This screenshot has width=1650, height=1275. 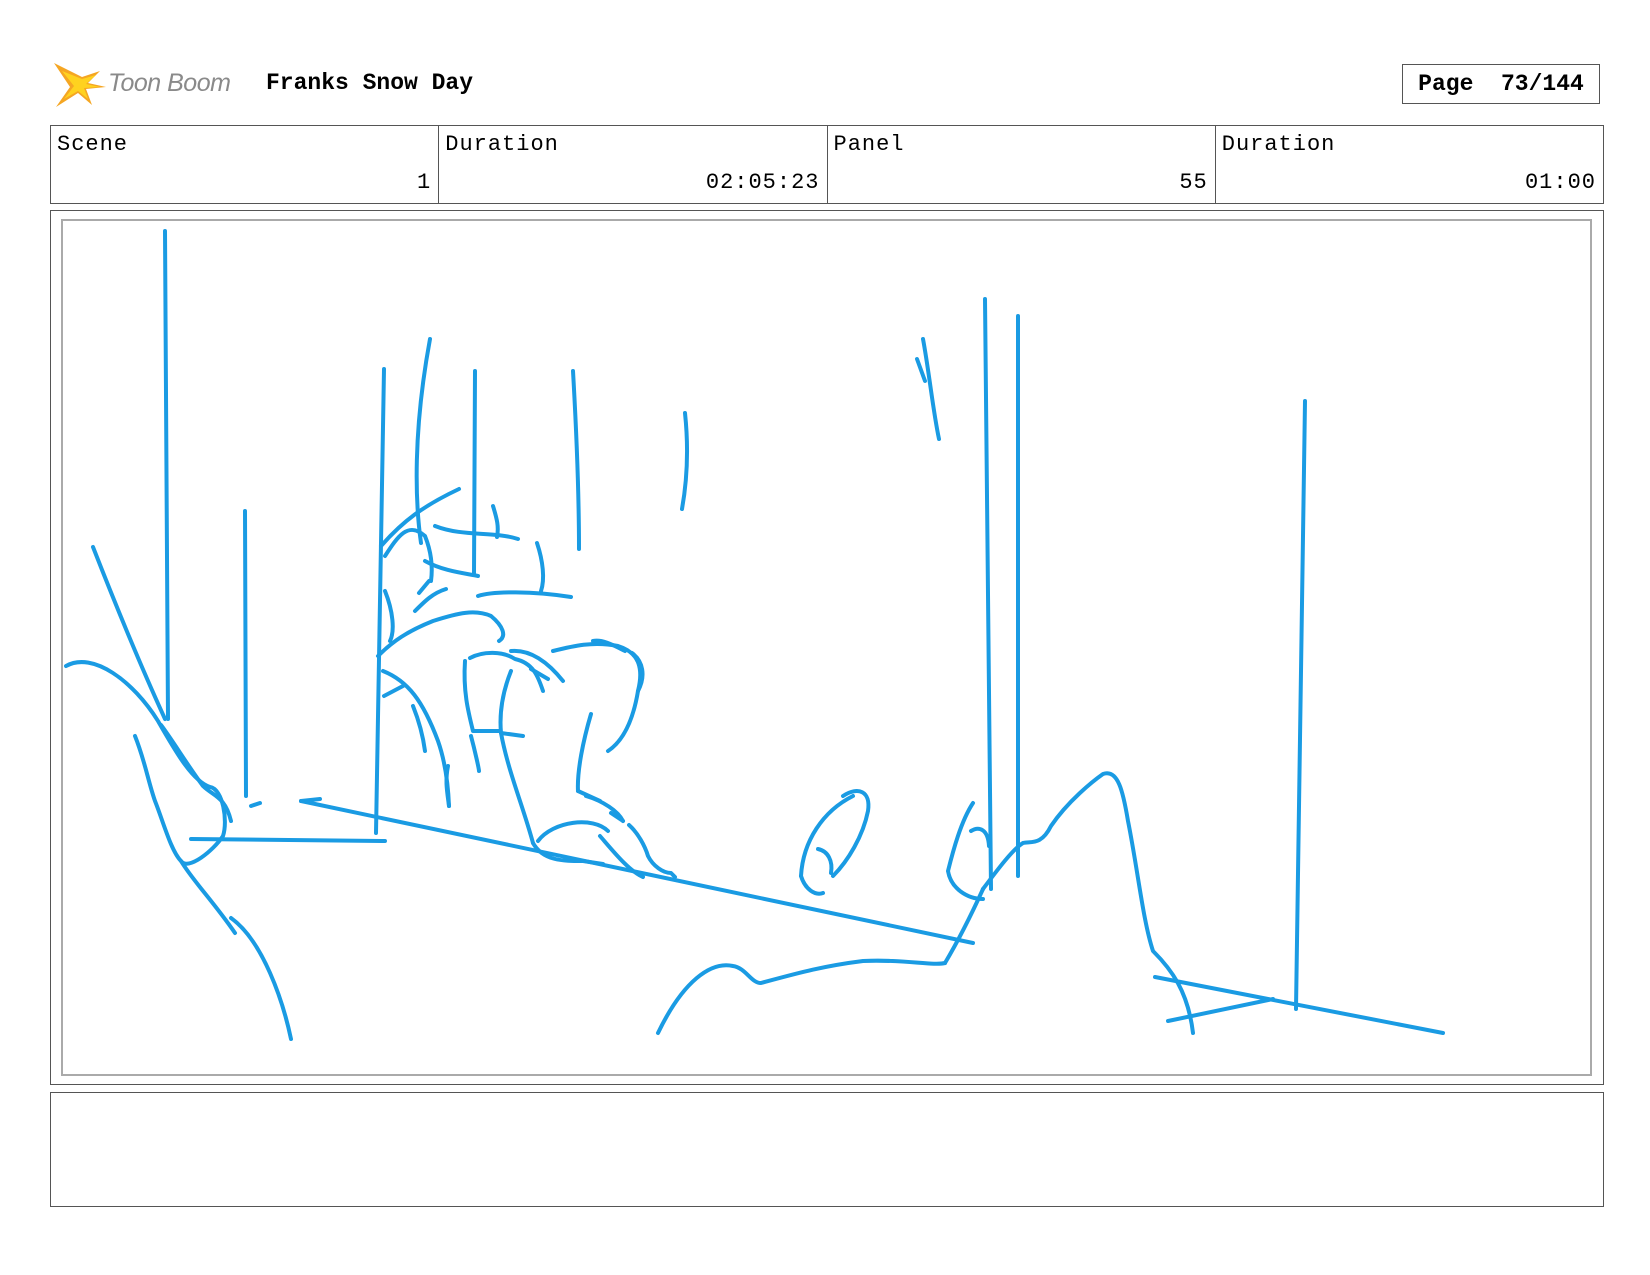 I want to click on page-value: 73/144, so click(x=1542, y=84).